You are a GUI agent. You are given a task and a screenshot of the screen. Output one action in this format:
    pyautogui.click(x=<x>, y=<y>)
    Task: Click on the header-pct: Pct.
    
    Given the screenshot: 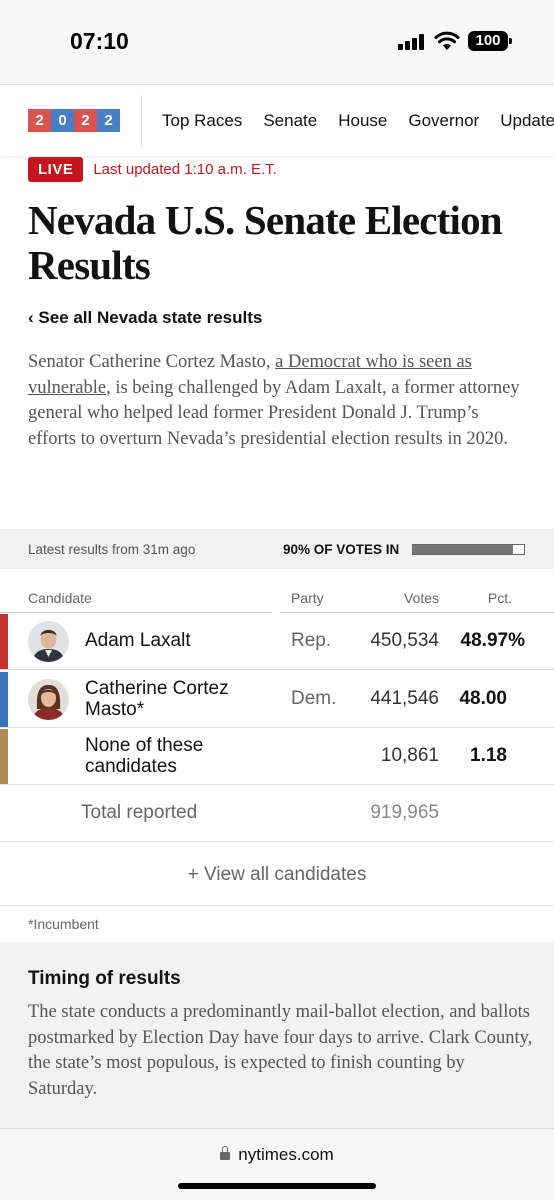 What is the action you would take?
    pyautogui.click(x=499, y=598)
    